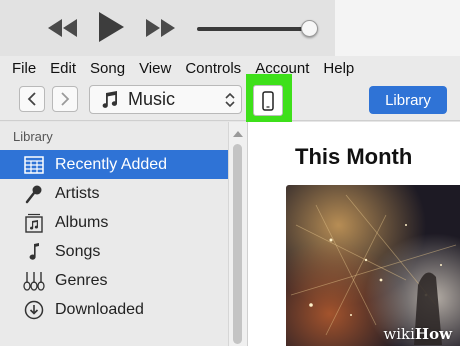 This screenshot has height=346, width=460. Describe the element at coordinates (34, 194) in the screenshot. I see `microphone-icon` at that location.